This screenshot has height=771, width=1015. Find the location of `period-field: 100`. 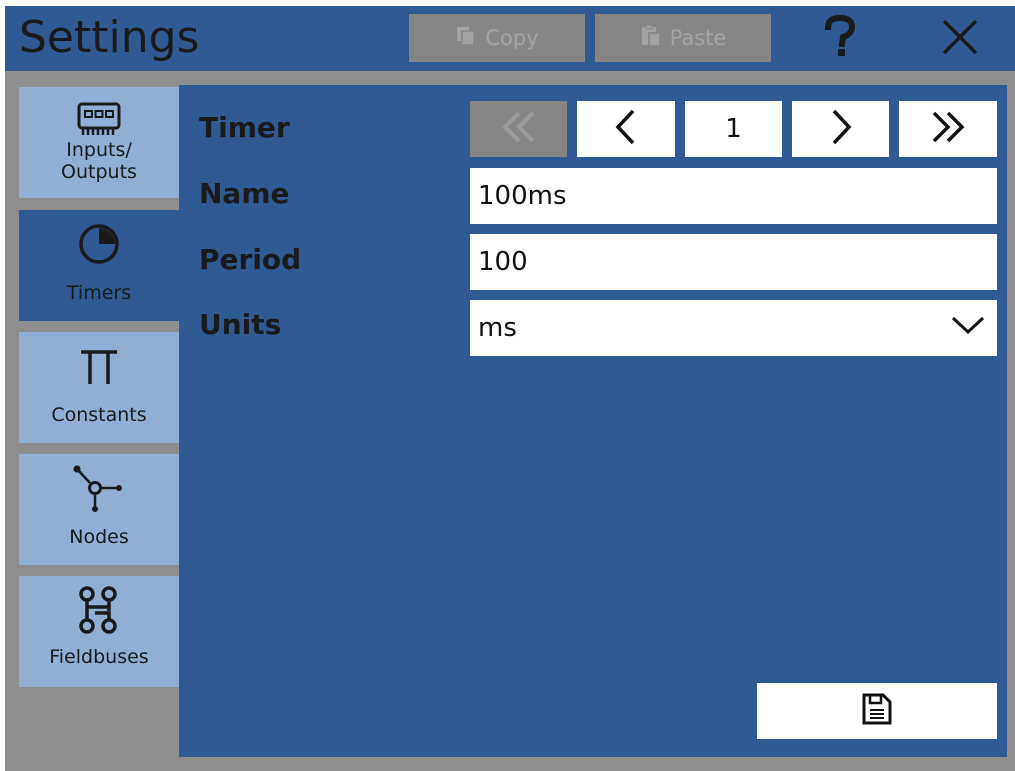

period-field: 100 is located at coordinates (733, 262).